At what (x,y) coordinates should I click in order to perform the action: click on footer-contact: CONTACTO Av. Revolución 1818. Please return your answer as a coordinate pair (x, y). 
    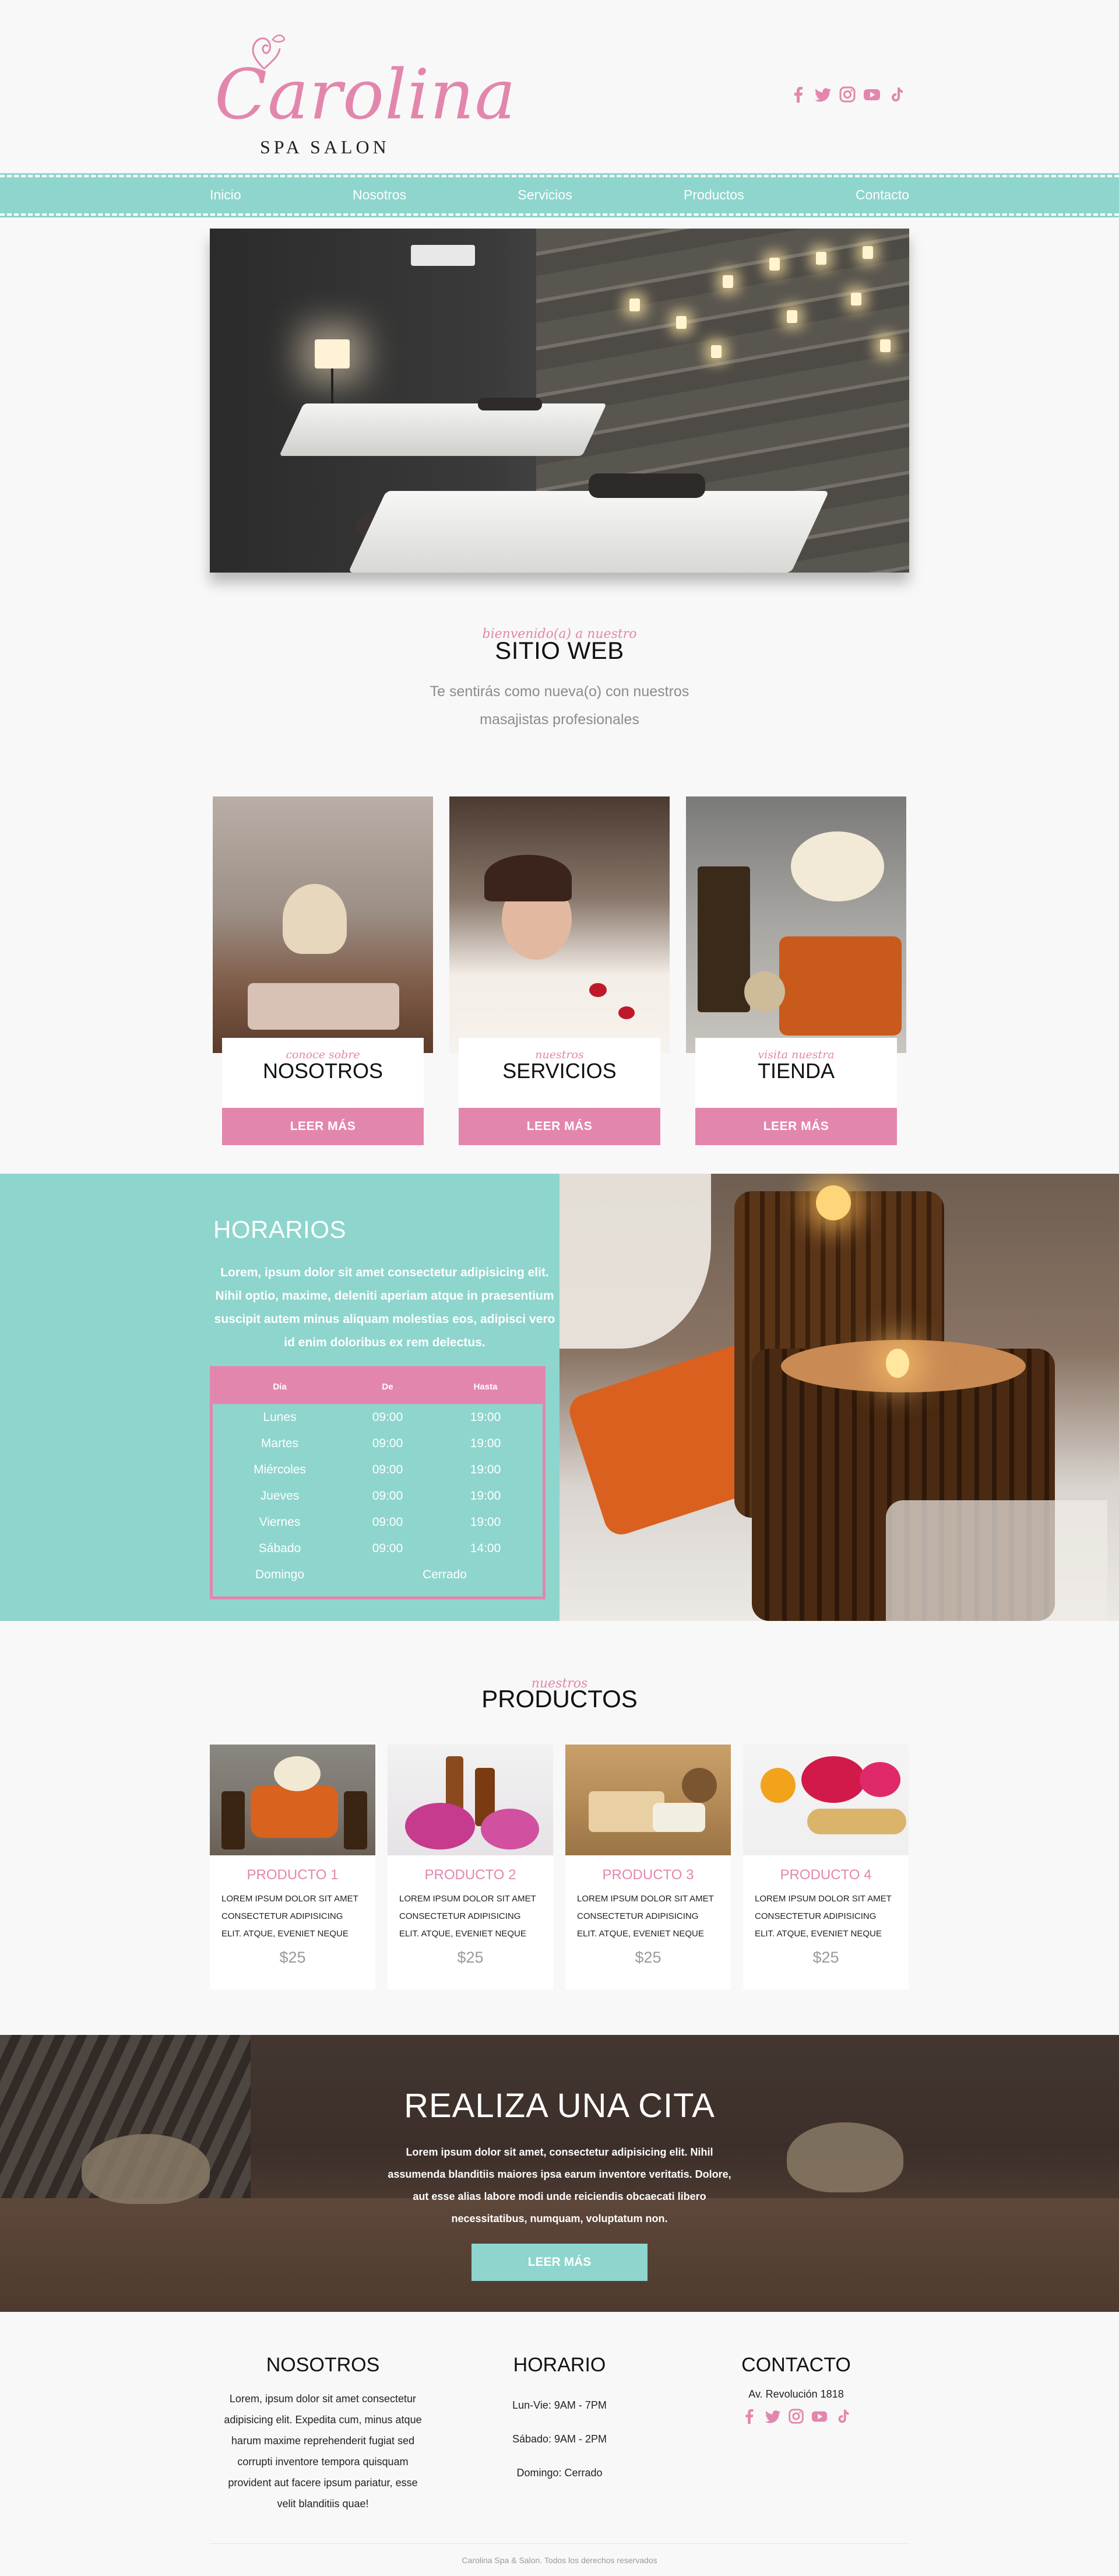
    Looking at the image, I should click on (796, 2390).